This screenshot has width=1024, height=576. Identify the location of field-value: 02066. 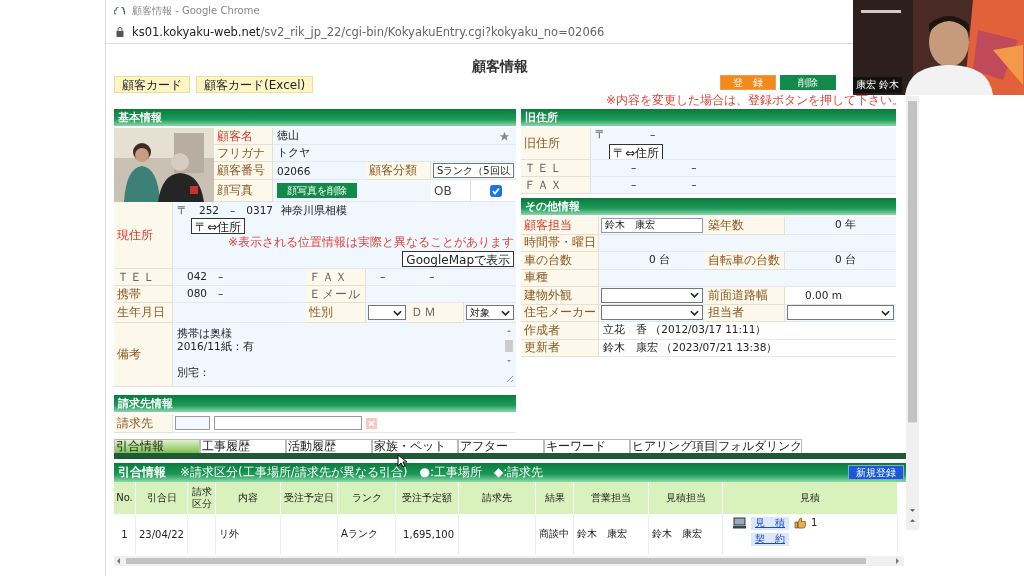
(319, 171).